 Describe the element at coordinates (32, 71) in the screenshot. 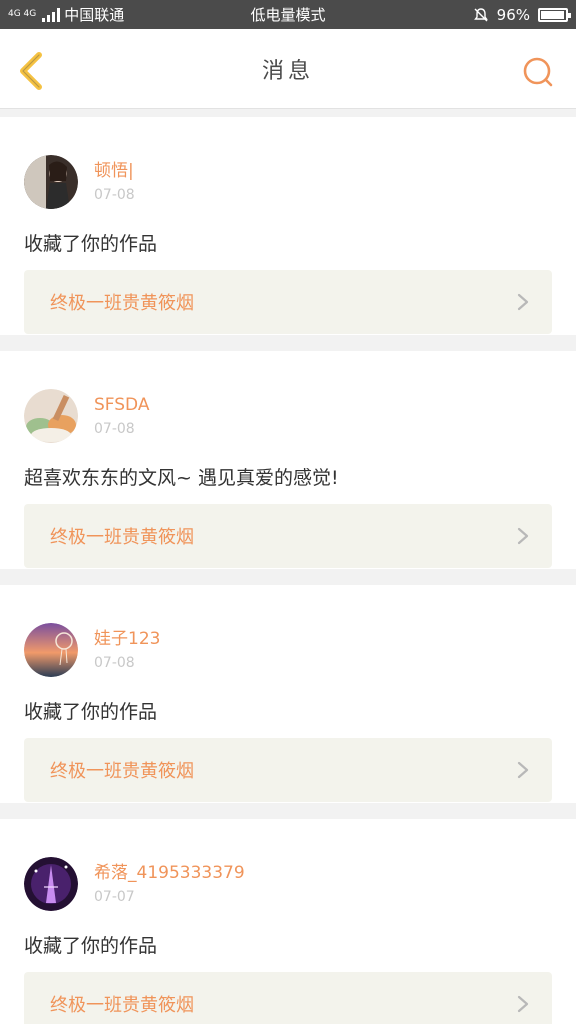

I see `chevron-left-icon` at that location.